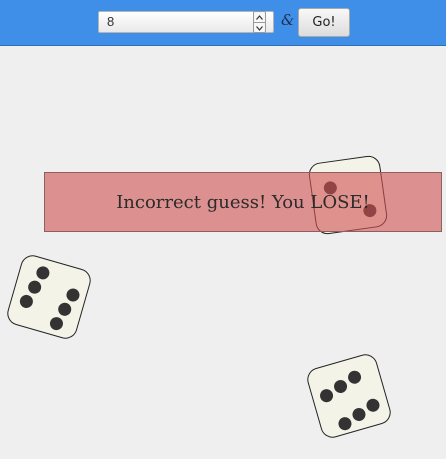 This screenshot has width=446, height=459. I want to click on result-message: Incorrect guess! You LOSE!, so click(243, 202).